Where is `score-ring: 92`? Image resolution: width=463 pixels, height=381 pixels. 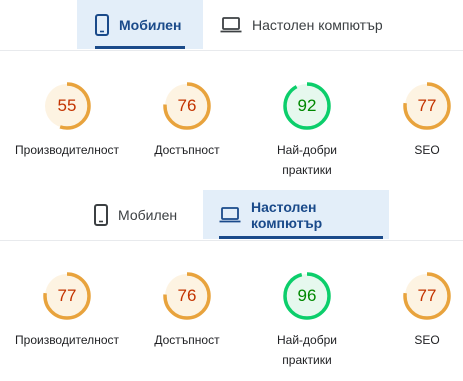
score-ring: 92 is located at coordinates (307, 106).